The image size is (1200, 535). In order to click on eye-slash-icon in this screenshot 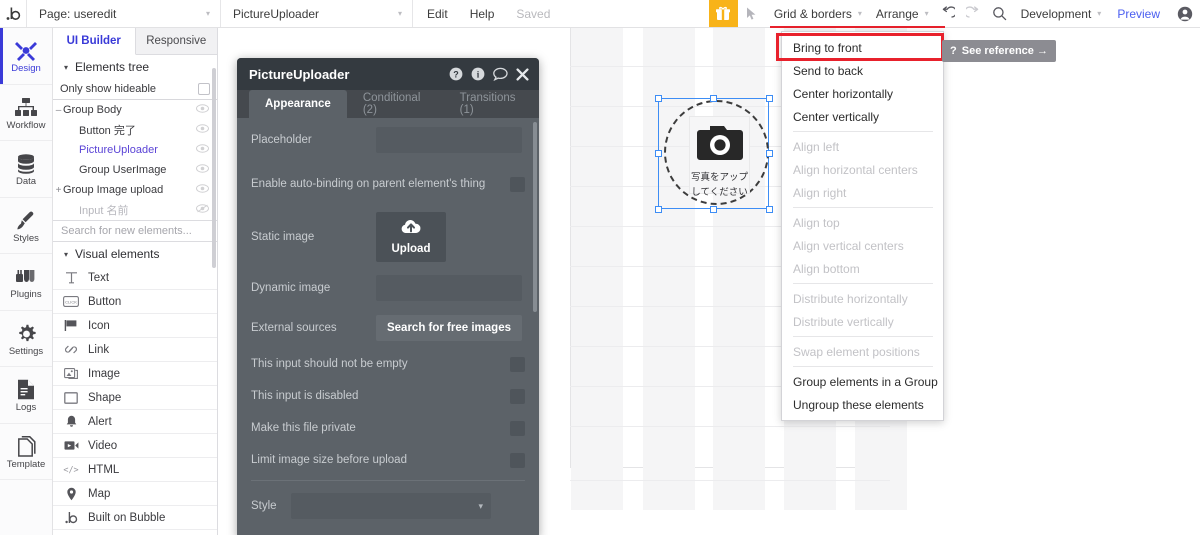, I will do `click(202, 210)`.